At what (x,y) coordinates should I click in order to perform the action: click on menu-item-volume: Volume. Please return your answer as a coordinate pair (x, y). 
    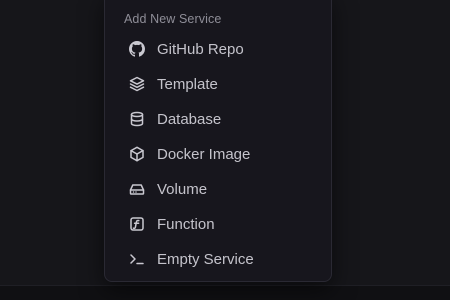
    Looking at the image, I should click on (218, 189).